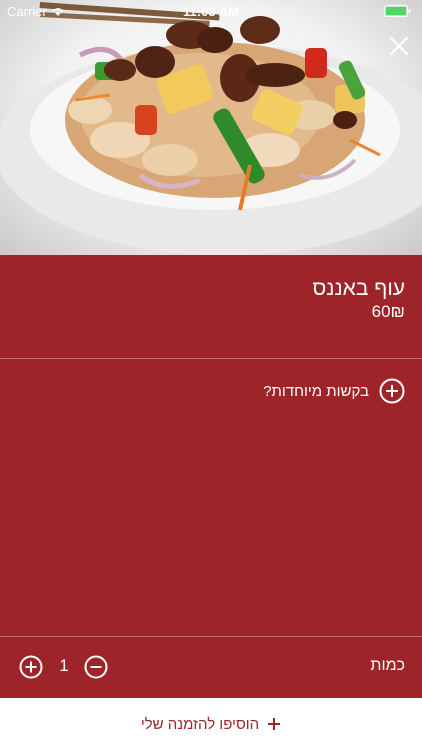 This screenshot has width=422, height=750. What do you see at coordinates (211, 667) in the screenshot?
I see `quantity-stepper: 1 כמות` at bounding box center [211, 667].